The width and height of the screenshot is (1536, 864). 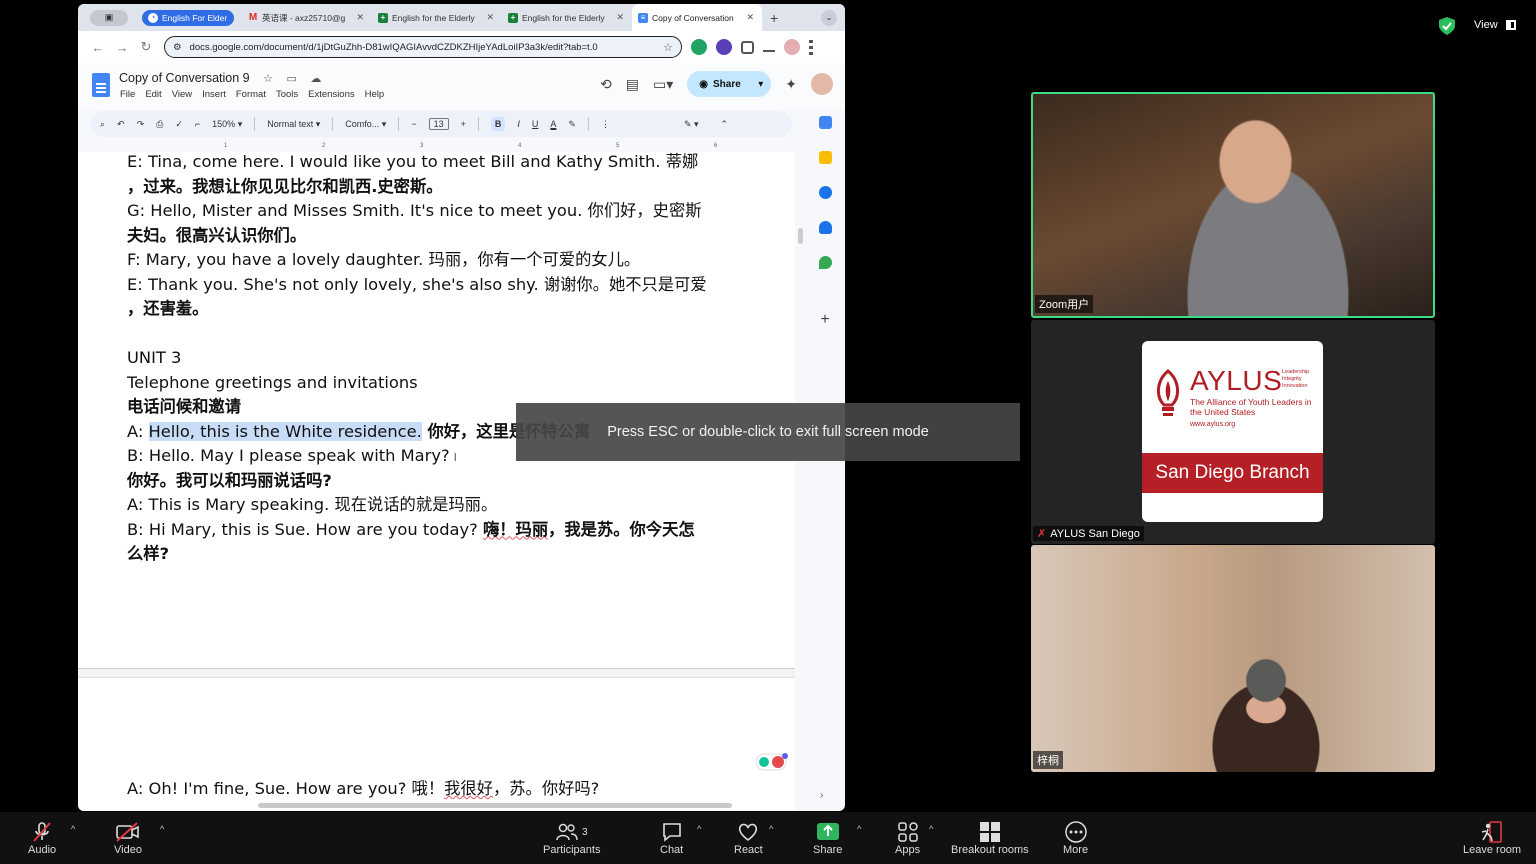 I want to click on share-options-caret-icon: ^, so click(x=859, y=829).